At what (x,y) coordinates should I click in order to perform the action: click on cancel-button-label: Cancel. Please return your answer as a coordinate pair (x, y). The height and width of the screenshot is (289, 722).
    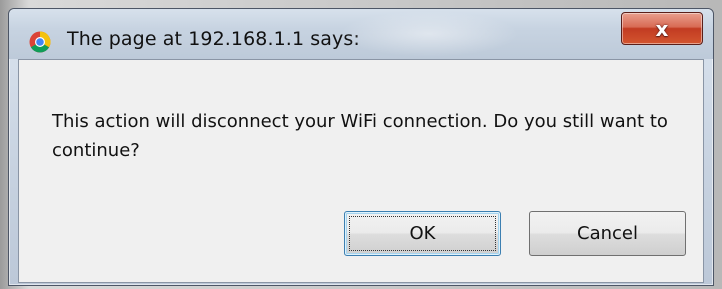
    Looking at the image, I should click on (607, 233).